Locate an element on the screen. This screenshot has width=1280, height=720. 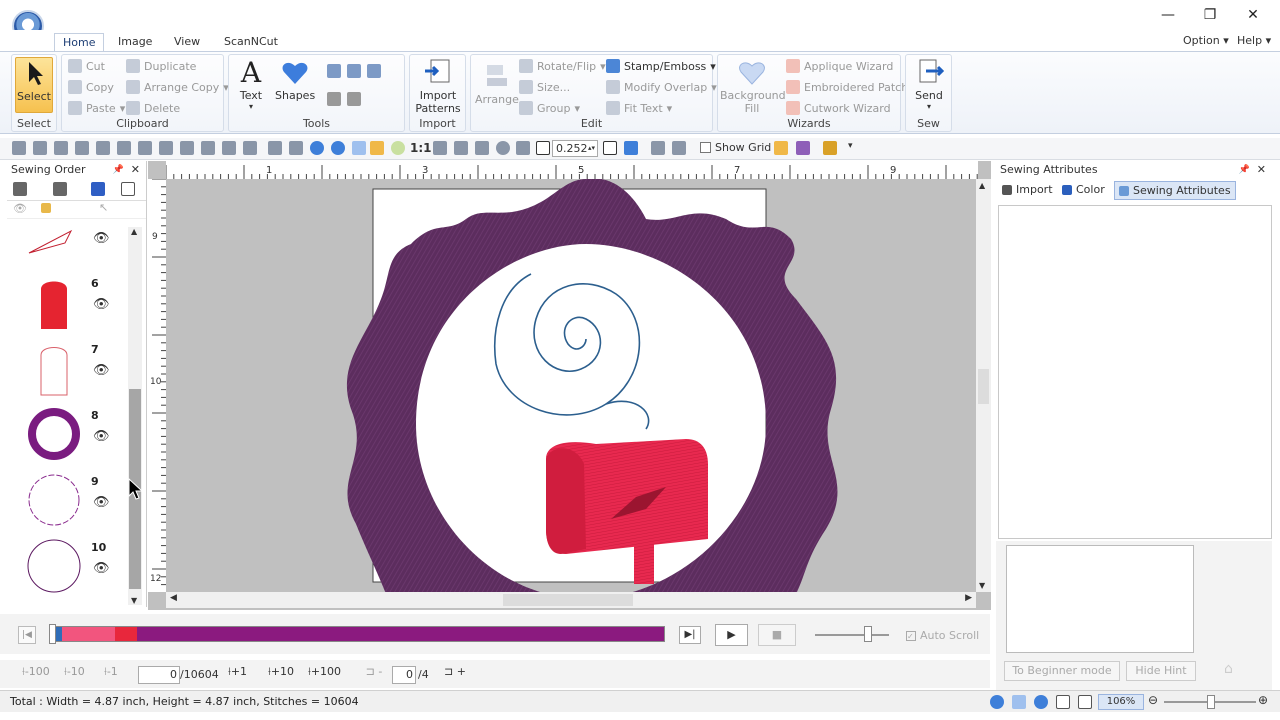
save-icon is located at coordinates (61, 148).